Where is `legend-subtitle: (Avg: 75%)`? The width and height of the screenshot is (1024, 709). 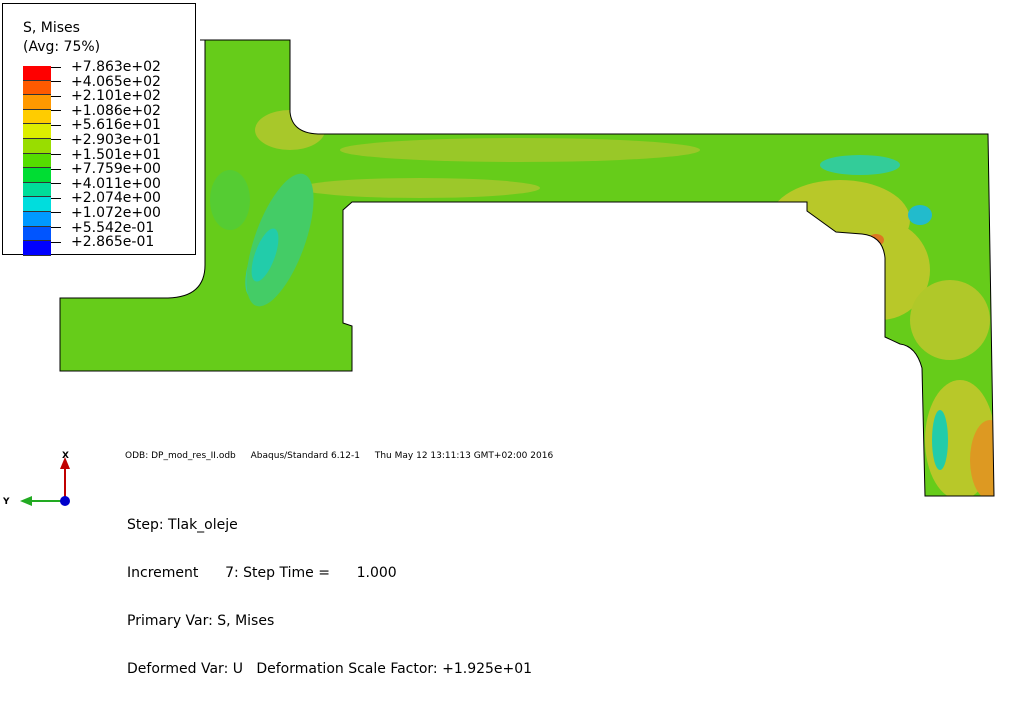
legend-subtitle: (Avg: 75%) is located at coordinates (62, 47).